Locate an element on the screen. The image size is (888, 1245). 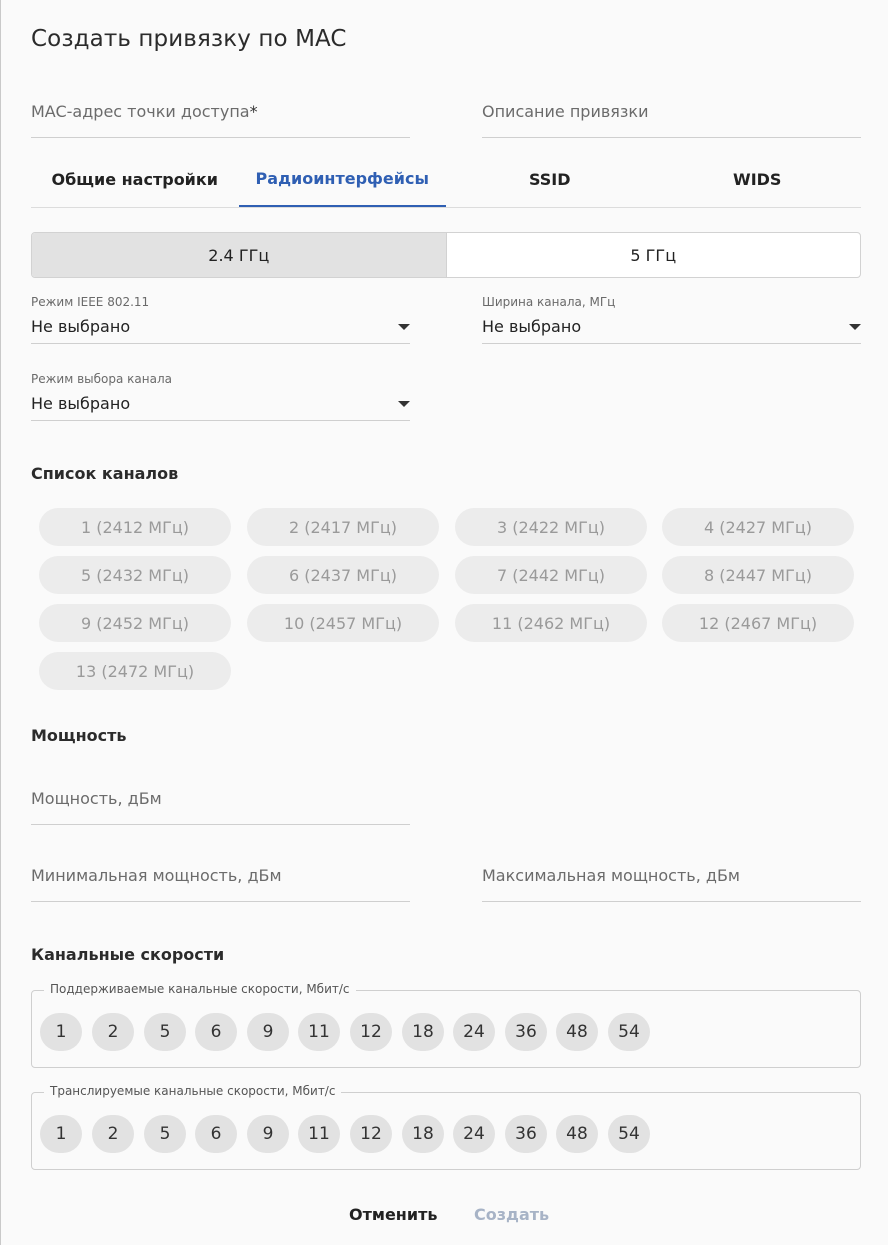
supported-rate-chip: 1 is located at coordinates (61, 1032).